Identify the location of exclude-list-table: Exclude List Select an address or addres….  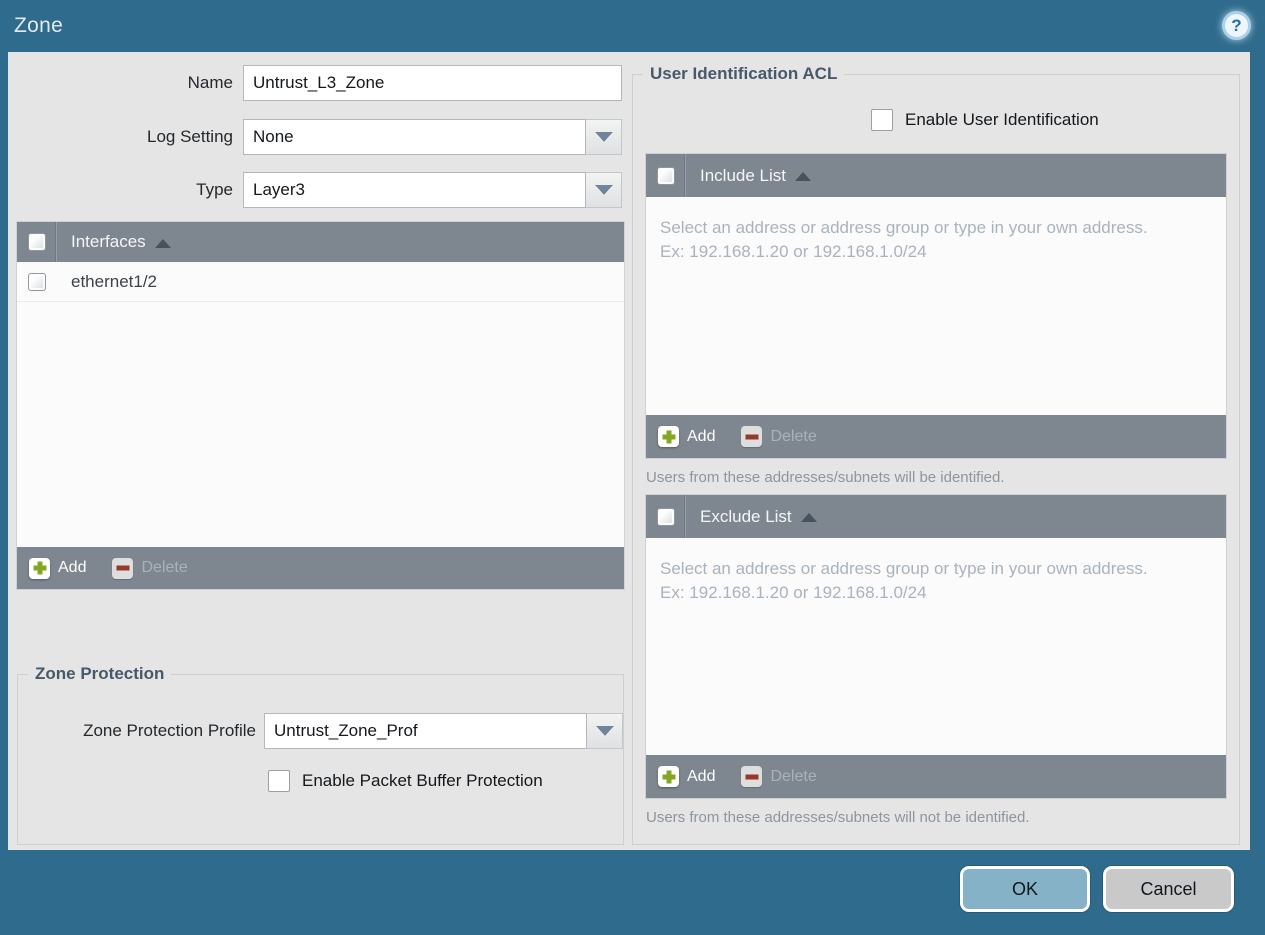
(936, 646).